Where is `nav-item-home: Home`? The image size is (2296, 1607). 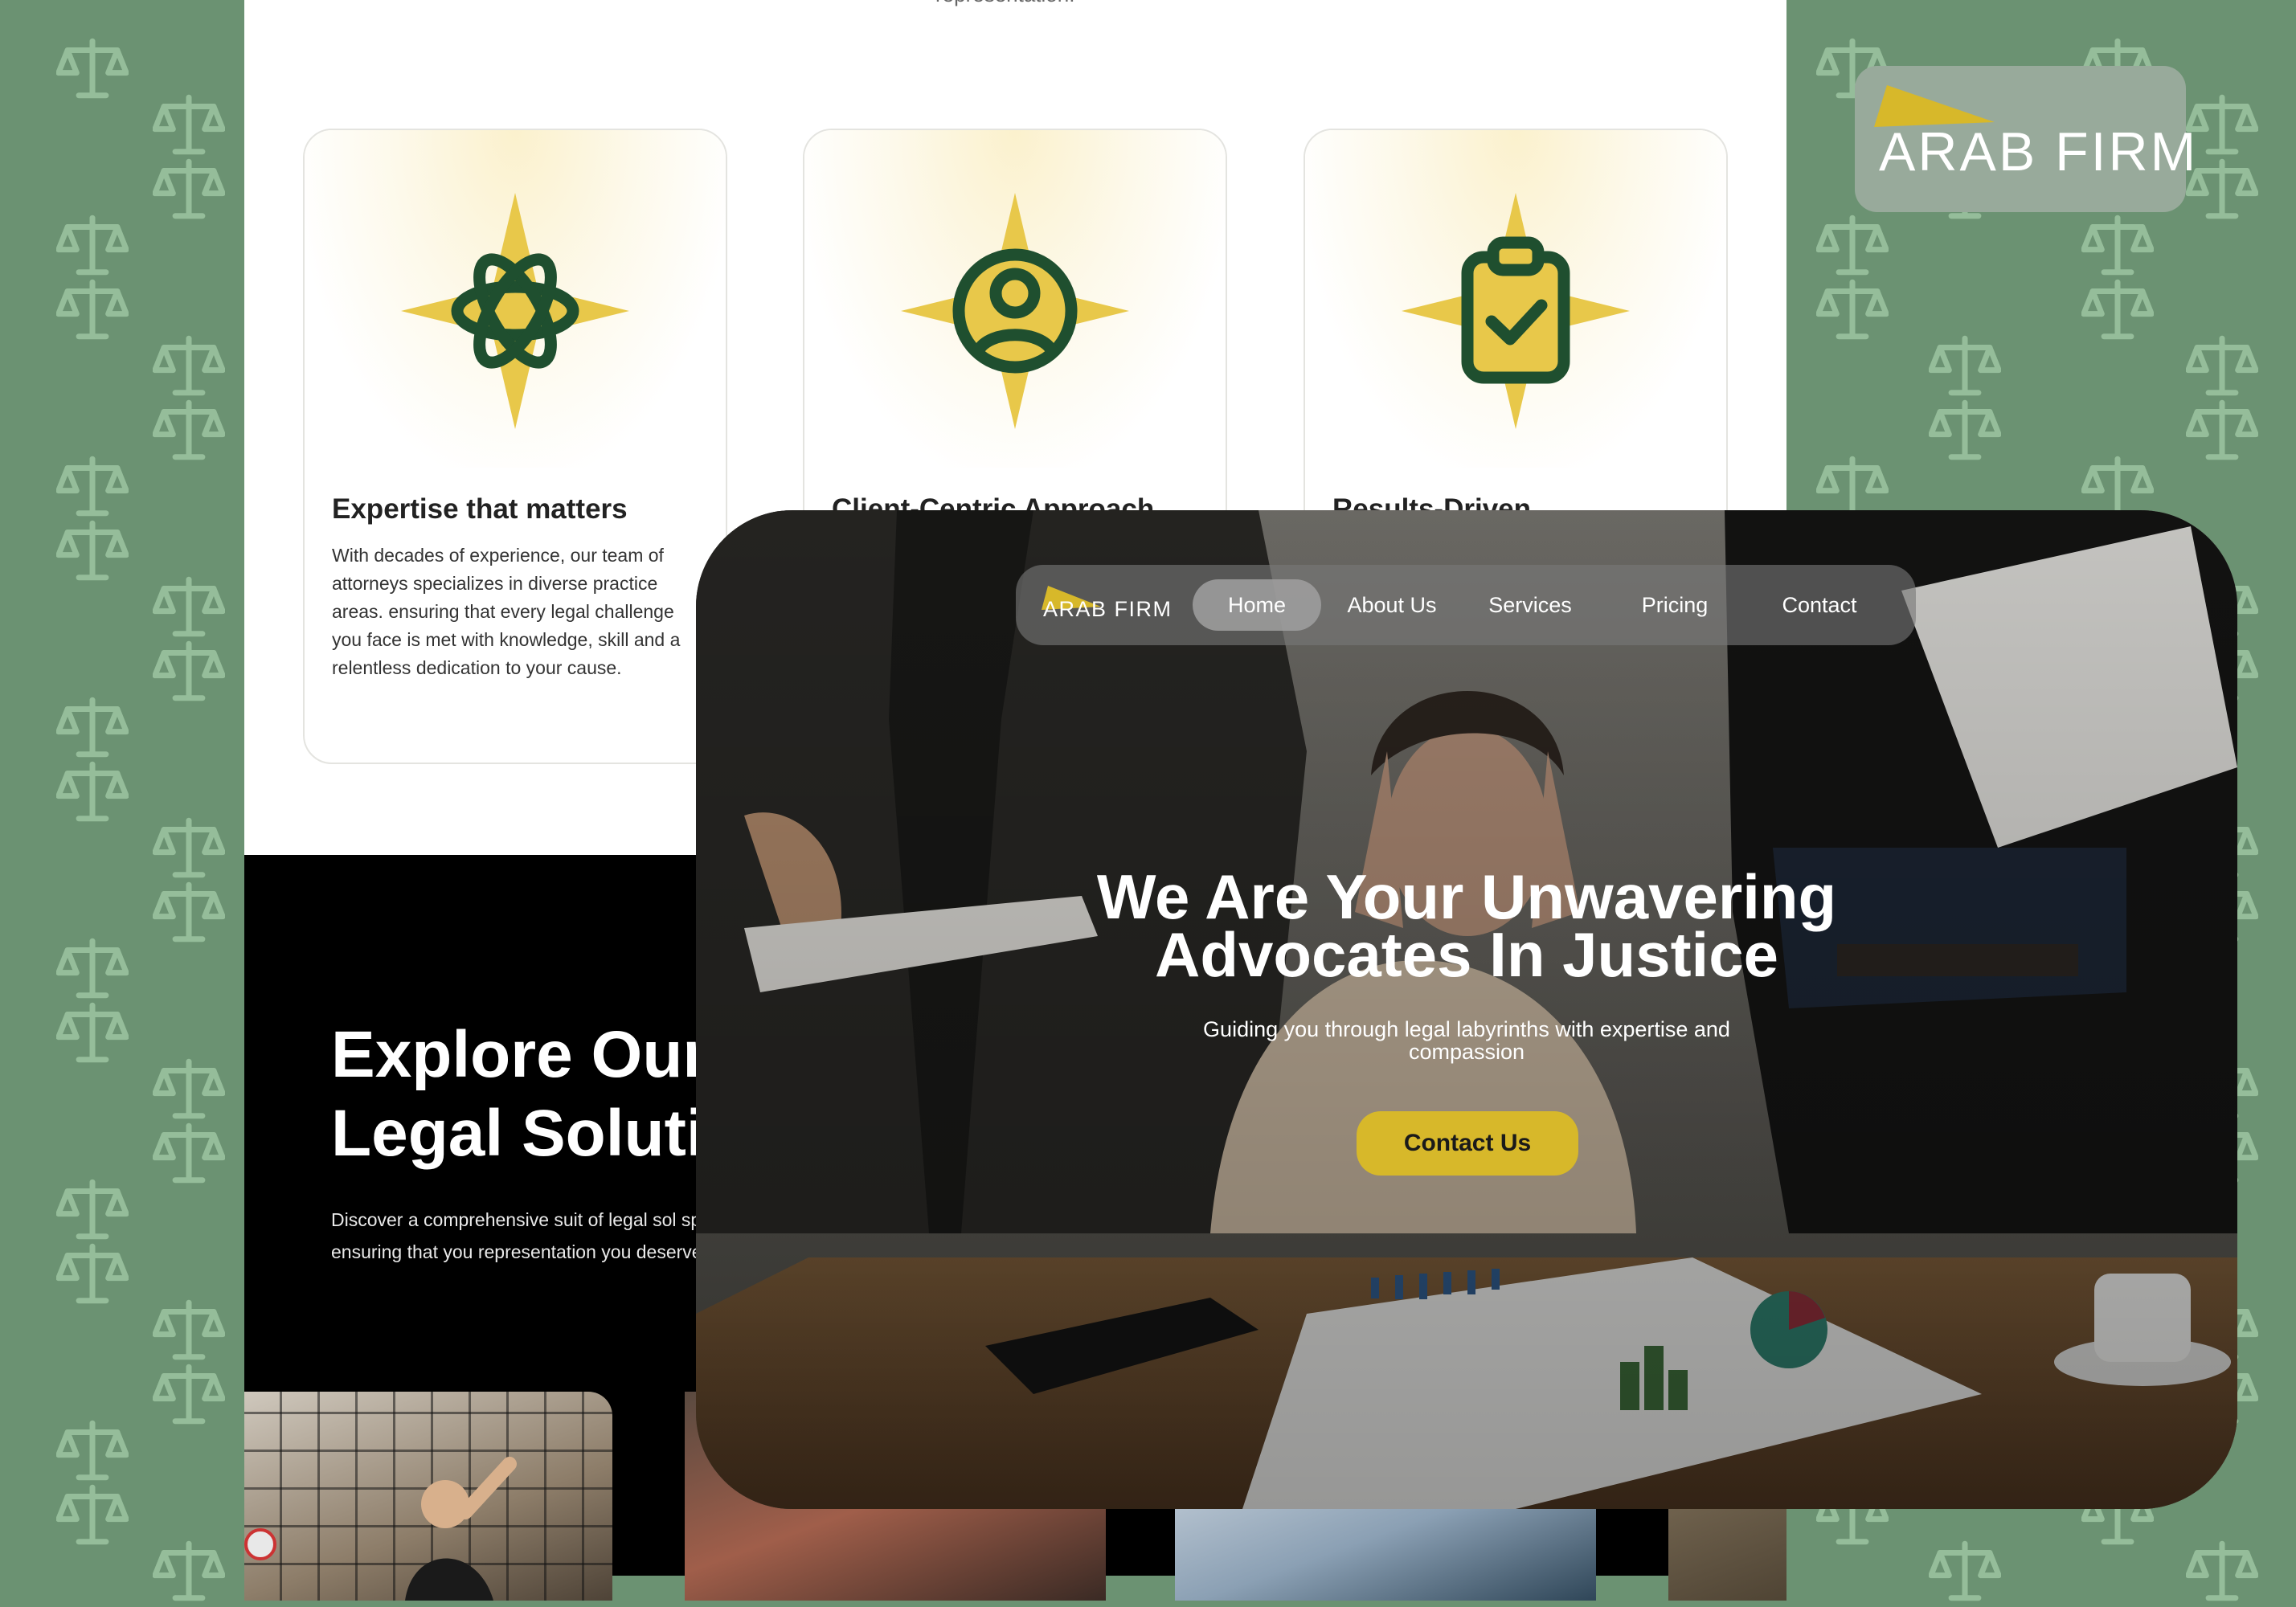
nav-item-home: Home is located at coordinates (1257, 605).